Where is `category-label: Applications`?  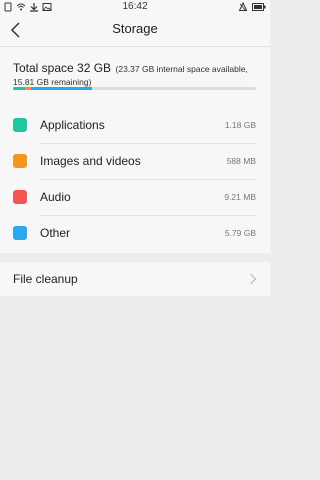 category-label: Applications is located at coordinates (72, 125).